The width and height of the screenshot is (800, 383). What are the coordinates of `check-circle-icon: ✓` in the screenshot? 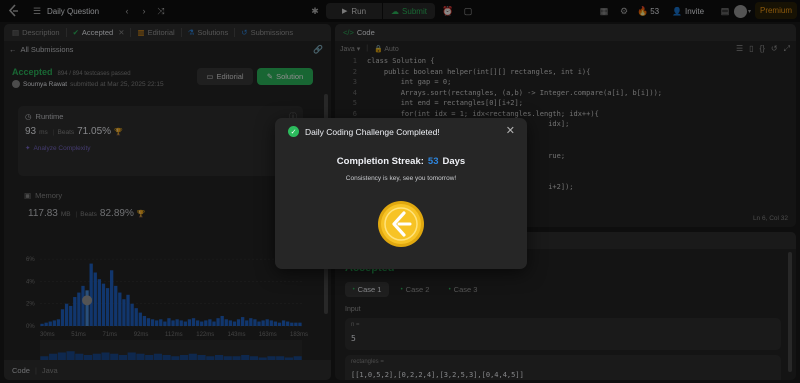 It's located at (293, 131).